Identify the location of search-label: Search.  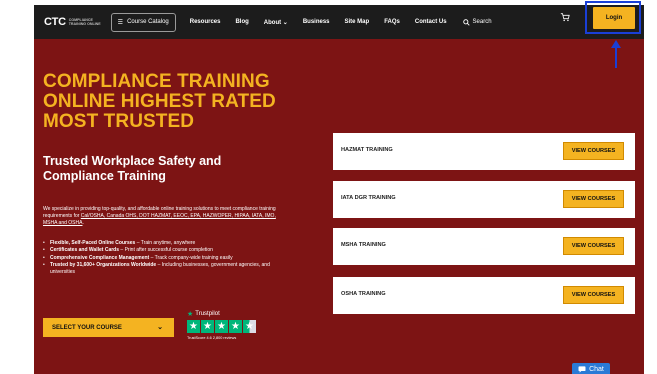
(482, 22).